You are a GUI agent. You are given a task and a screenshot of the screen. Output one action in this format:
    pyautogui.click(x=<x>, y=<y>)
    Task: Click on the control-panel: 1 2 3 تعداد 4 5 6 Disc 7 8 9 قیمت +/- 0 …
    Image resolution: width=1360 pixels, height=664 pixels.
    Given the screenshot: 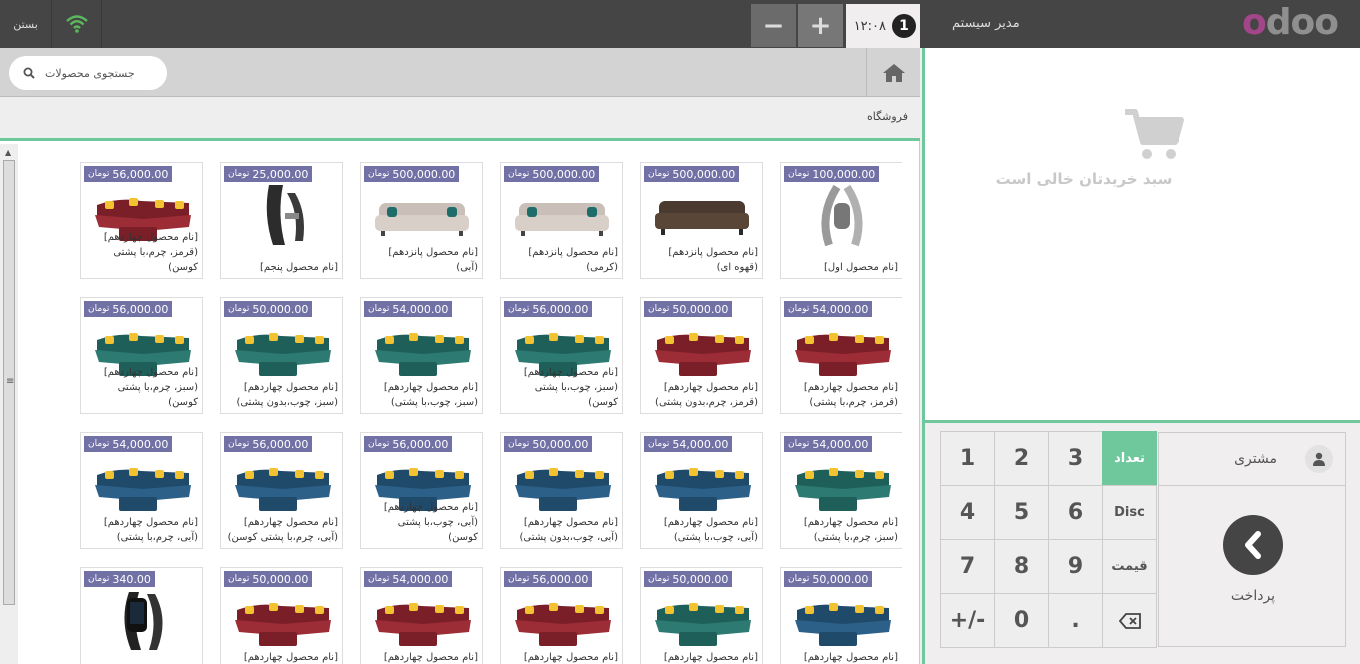 What is the action you would take?
    pyautogui.click(x=1142, y=542)
    